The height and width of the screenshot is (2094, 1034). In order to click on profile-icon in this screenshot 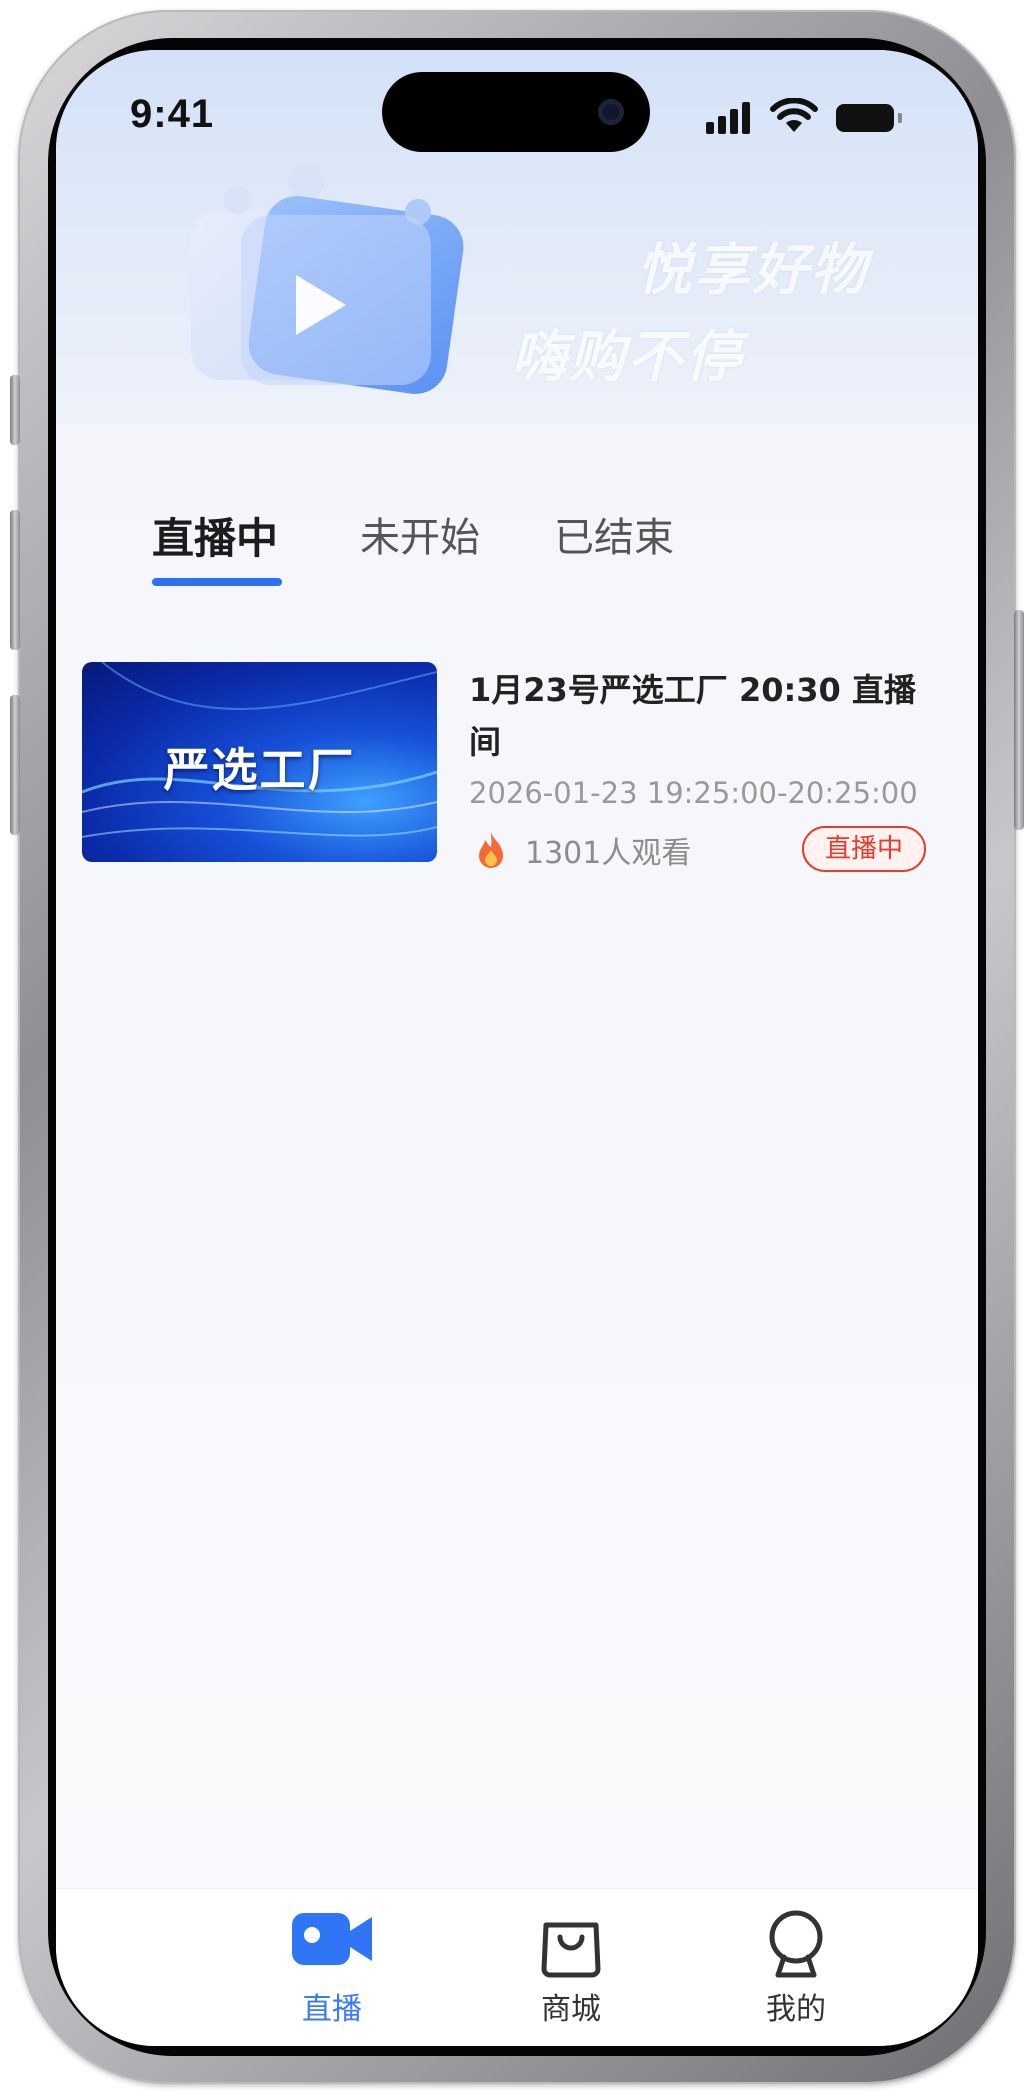, I will do `click(796, 1944)`.